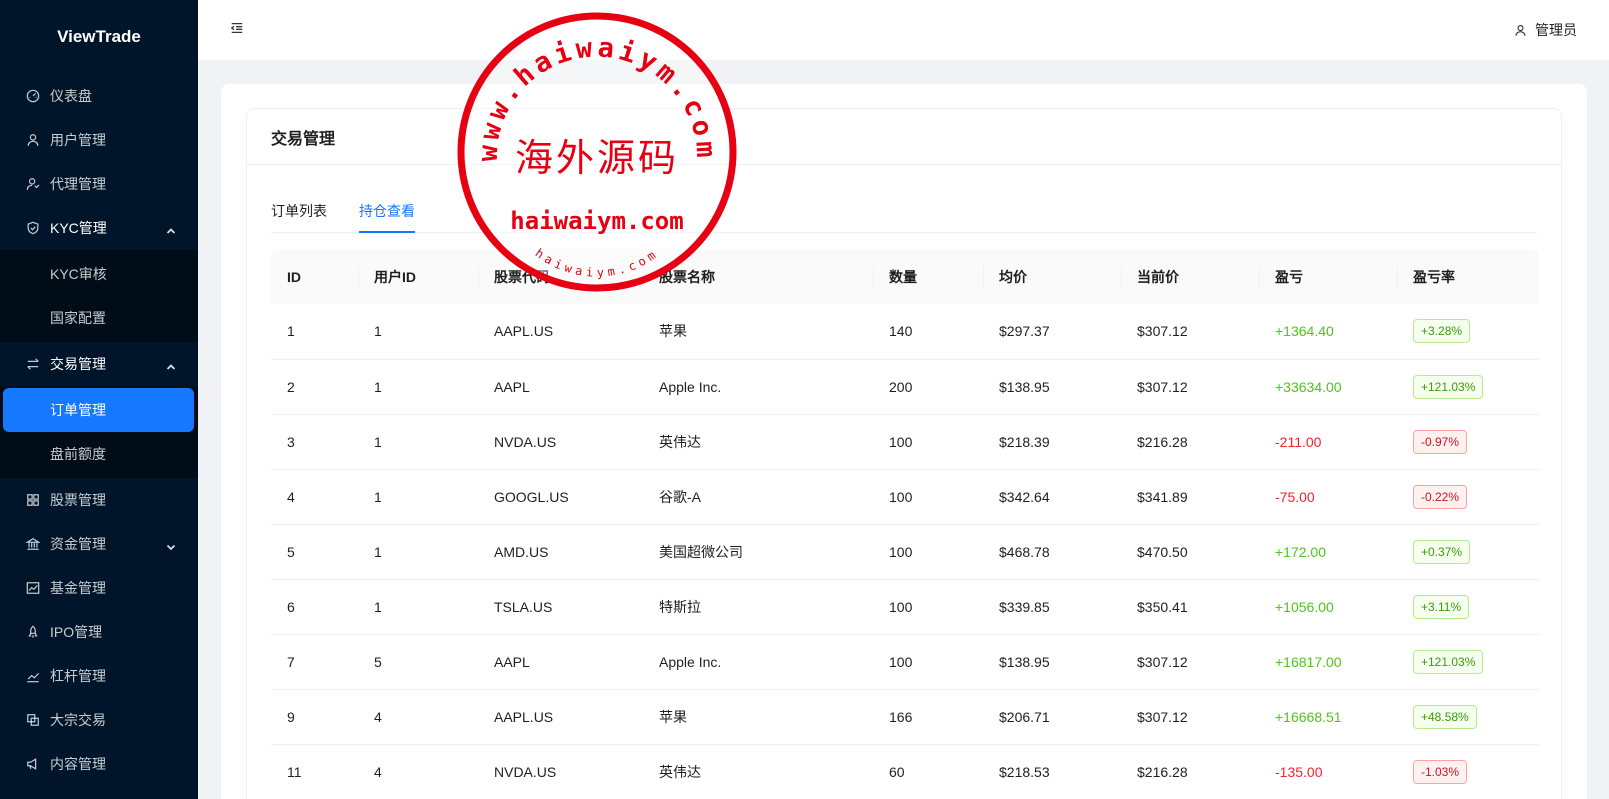 The width and height of the screenshot is (1609, 799). I want to click on pnl-rate-tag: -0.22%, so click(1440, 496).